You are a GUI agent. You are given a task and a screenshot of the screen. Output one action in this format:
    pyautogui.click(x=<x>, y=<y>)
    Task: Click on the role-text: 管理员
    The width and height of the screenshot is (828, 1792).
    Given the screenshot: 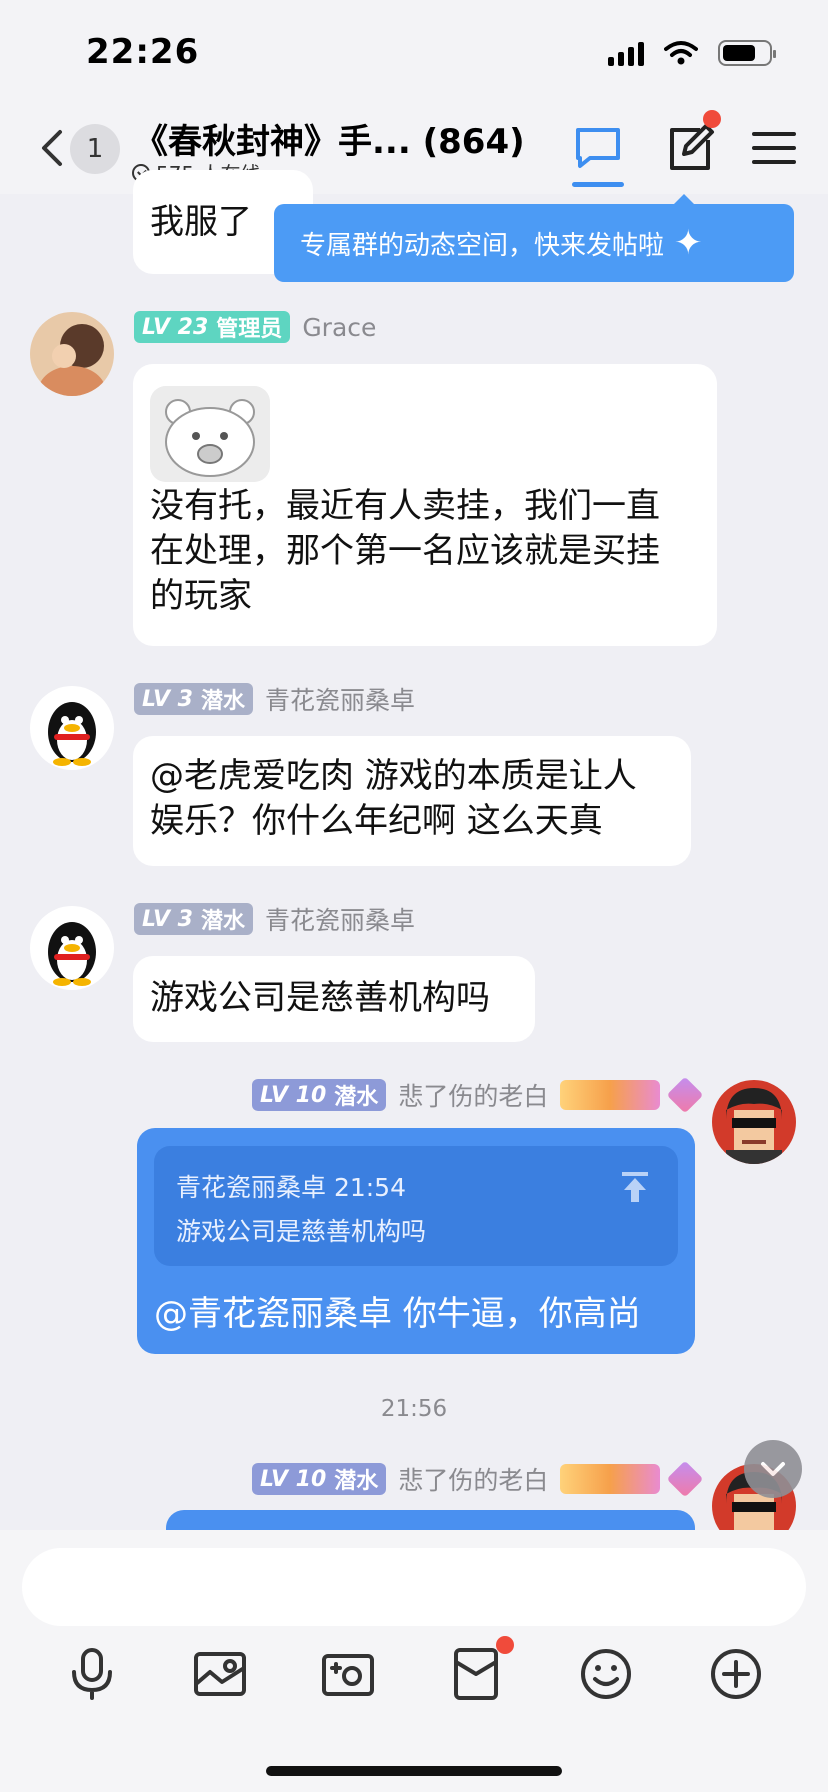 What is the action you would take?
    pyautogui.click(x=249, y=329)
    